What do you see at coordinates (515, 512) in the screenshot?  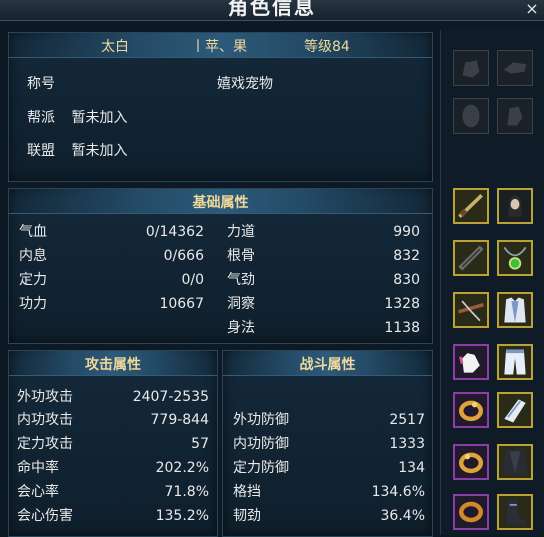 I see `boots-icon` at bounding box center [515, 512].